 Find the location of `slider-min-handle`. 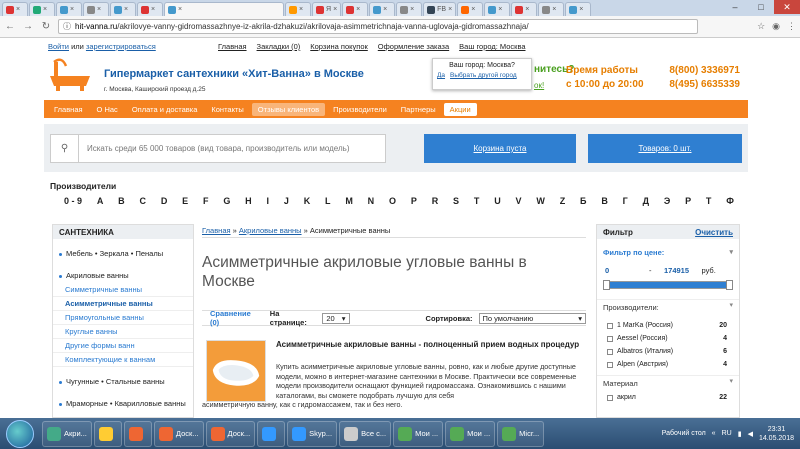

slider-min-handle is located at coordinates (606, 285).